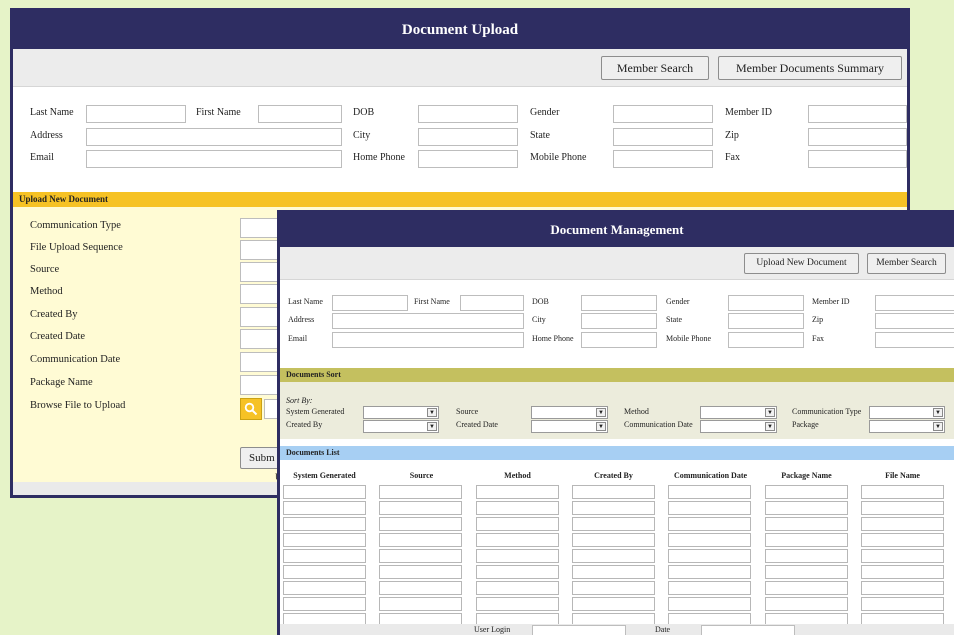  What do you see at coordinates (907, 426) in the screenshot?
I see `package-select: ▼` at bounding box center [907, 426].